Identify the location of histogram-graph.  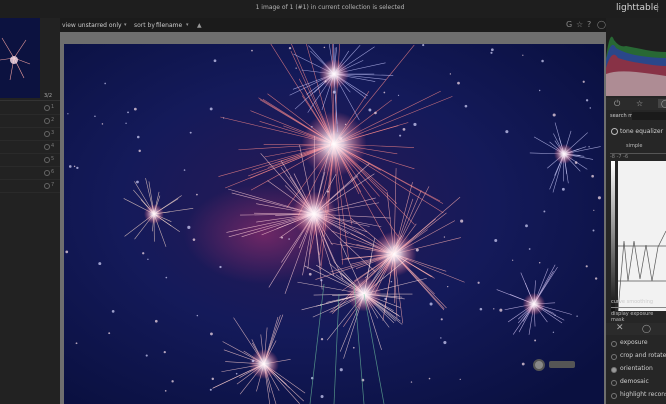
(636, 57).